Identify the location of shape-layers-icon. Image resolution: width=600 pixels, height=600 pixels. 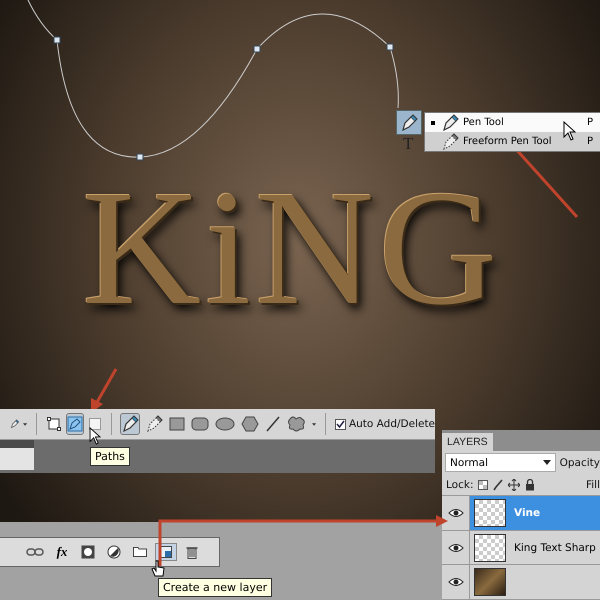
(53, 424).